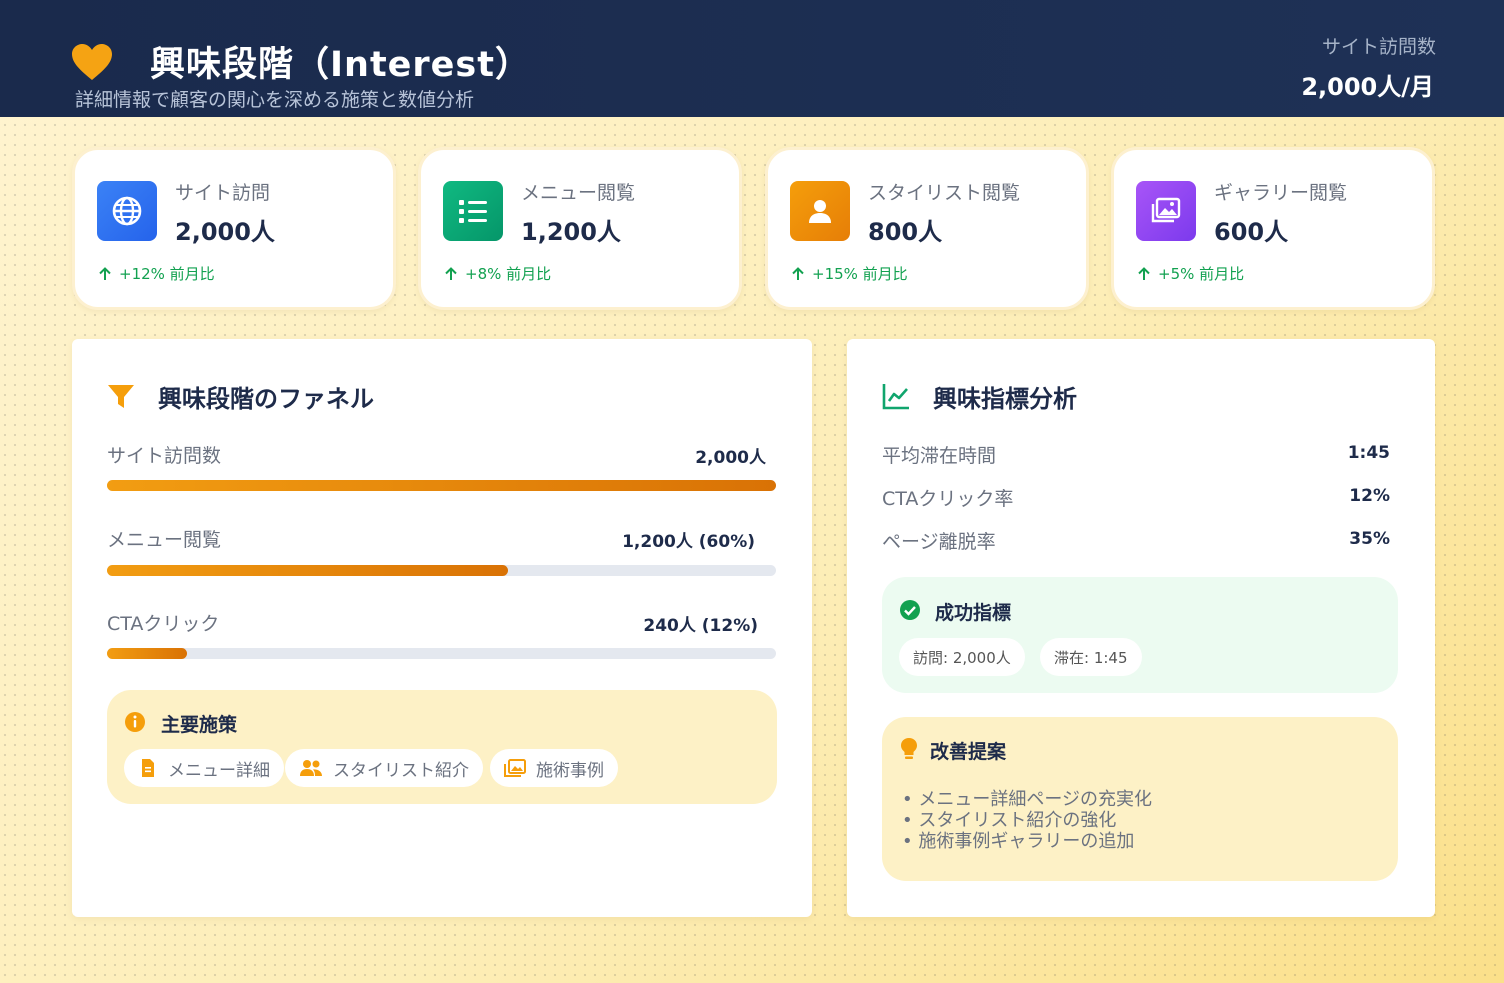 The width and height of the screenshot is (1504, 983). What do you see at coordinates (515, 768) in the screenshot?
I see `images-icon` at bounding box center [515, 768].